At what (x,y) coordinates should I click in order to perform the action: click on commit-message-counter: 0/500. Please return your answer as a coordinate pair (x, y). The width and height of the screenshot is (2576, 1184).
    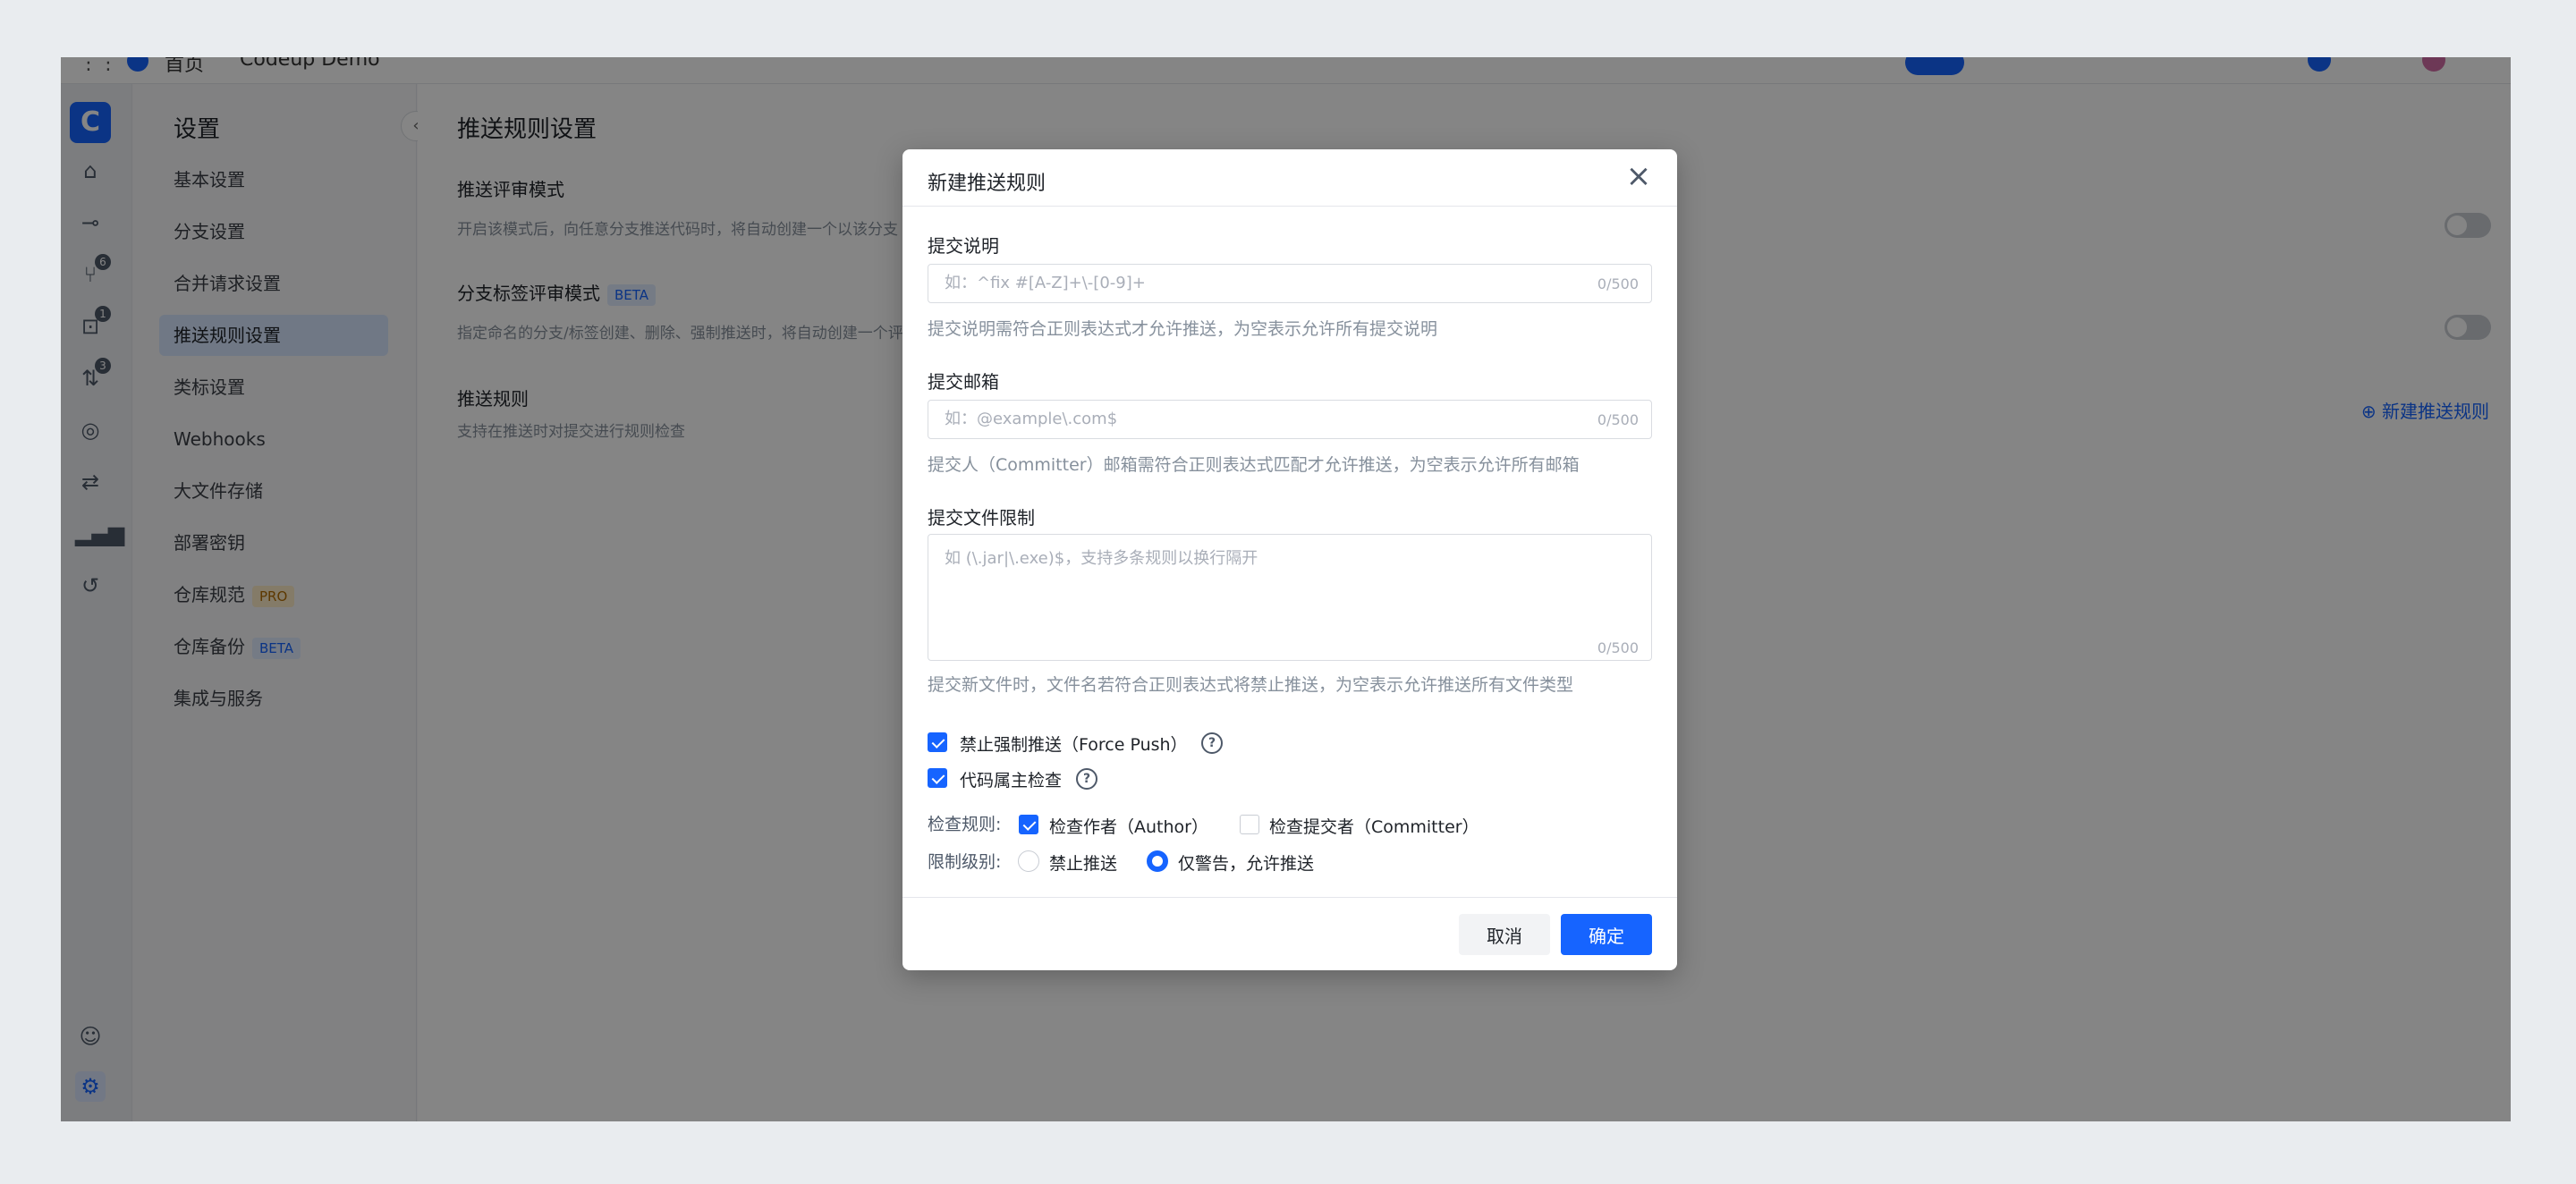
    Looking at the image, I should click on (1618, 283).